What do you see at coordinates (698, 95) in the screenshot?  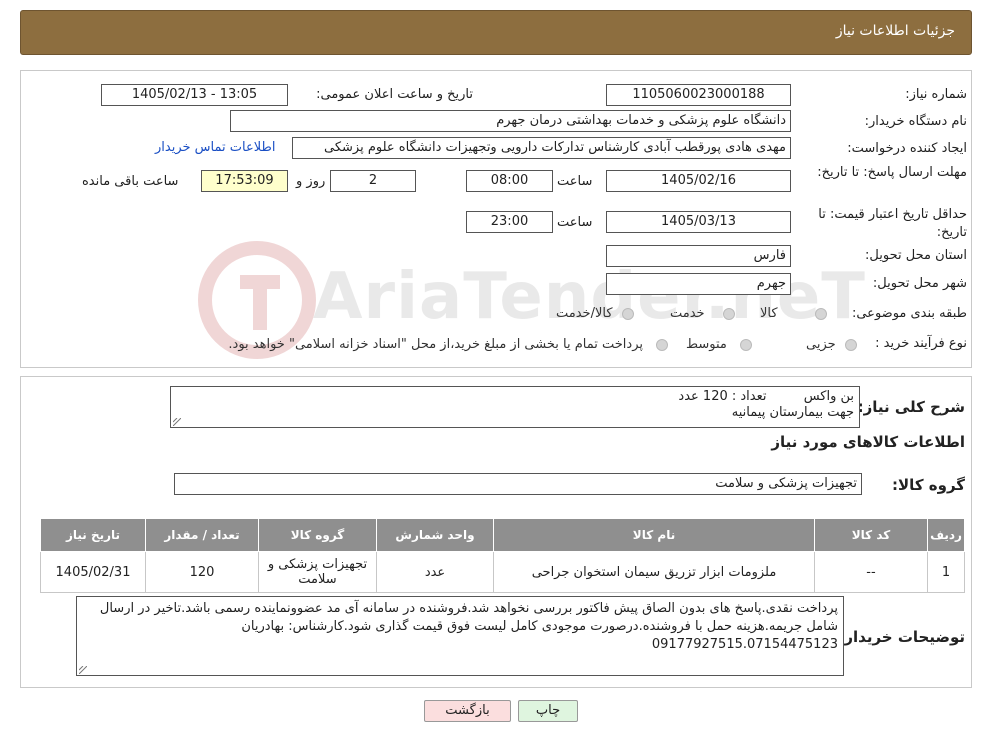 I see `need-number-field: 1105060023000188` at bounding box center [698, 95].